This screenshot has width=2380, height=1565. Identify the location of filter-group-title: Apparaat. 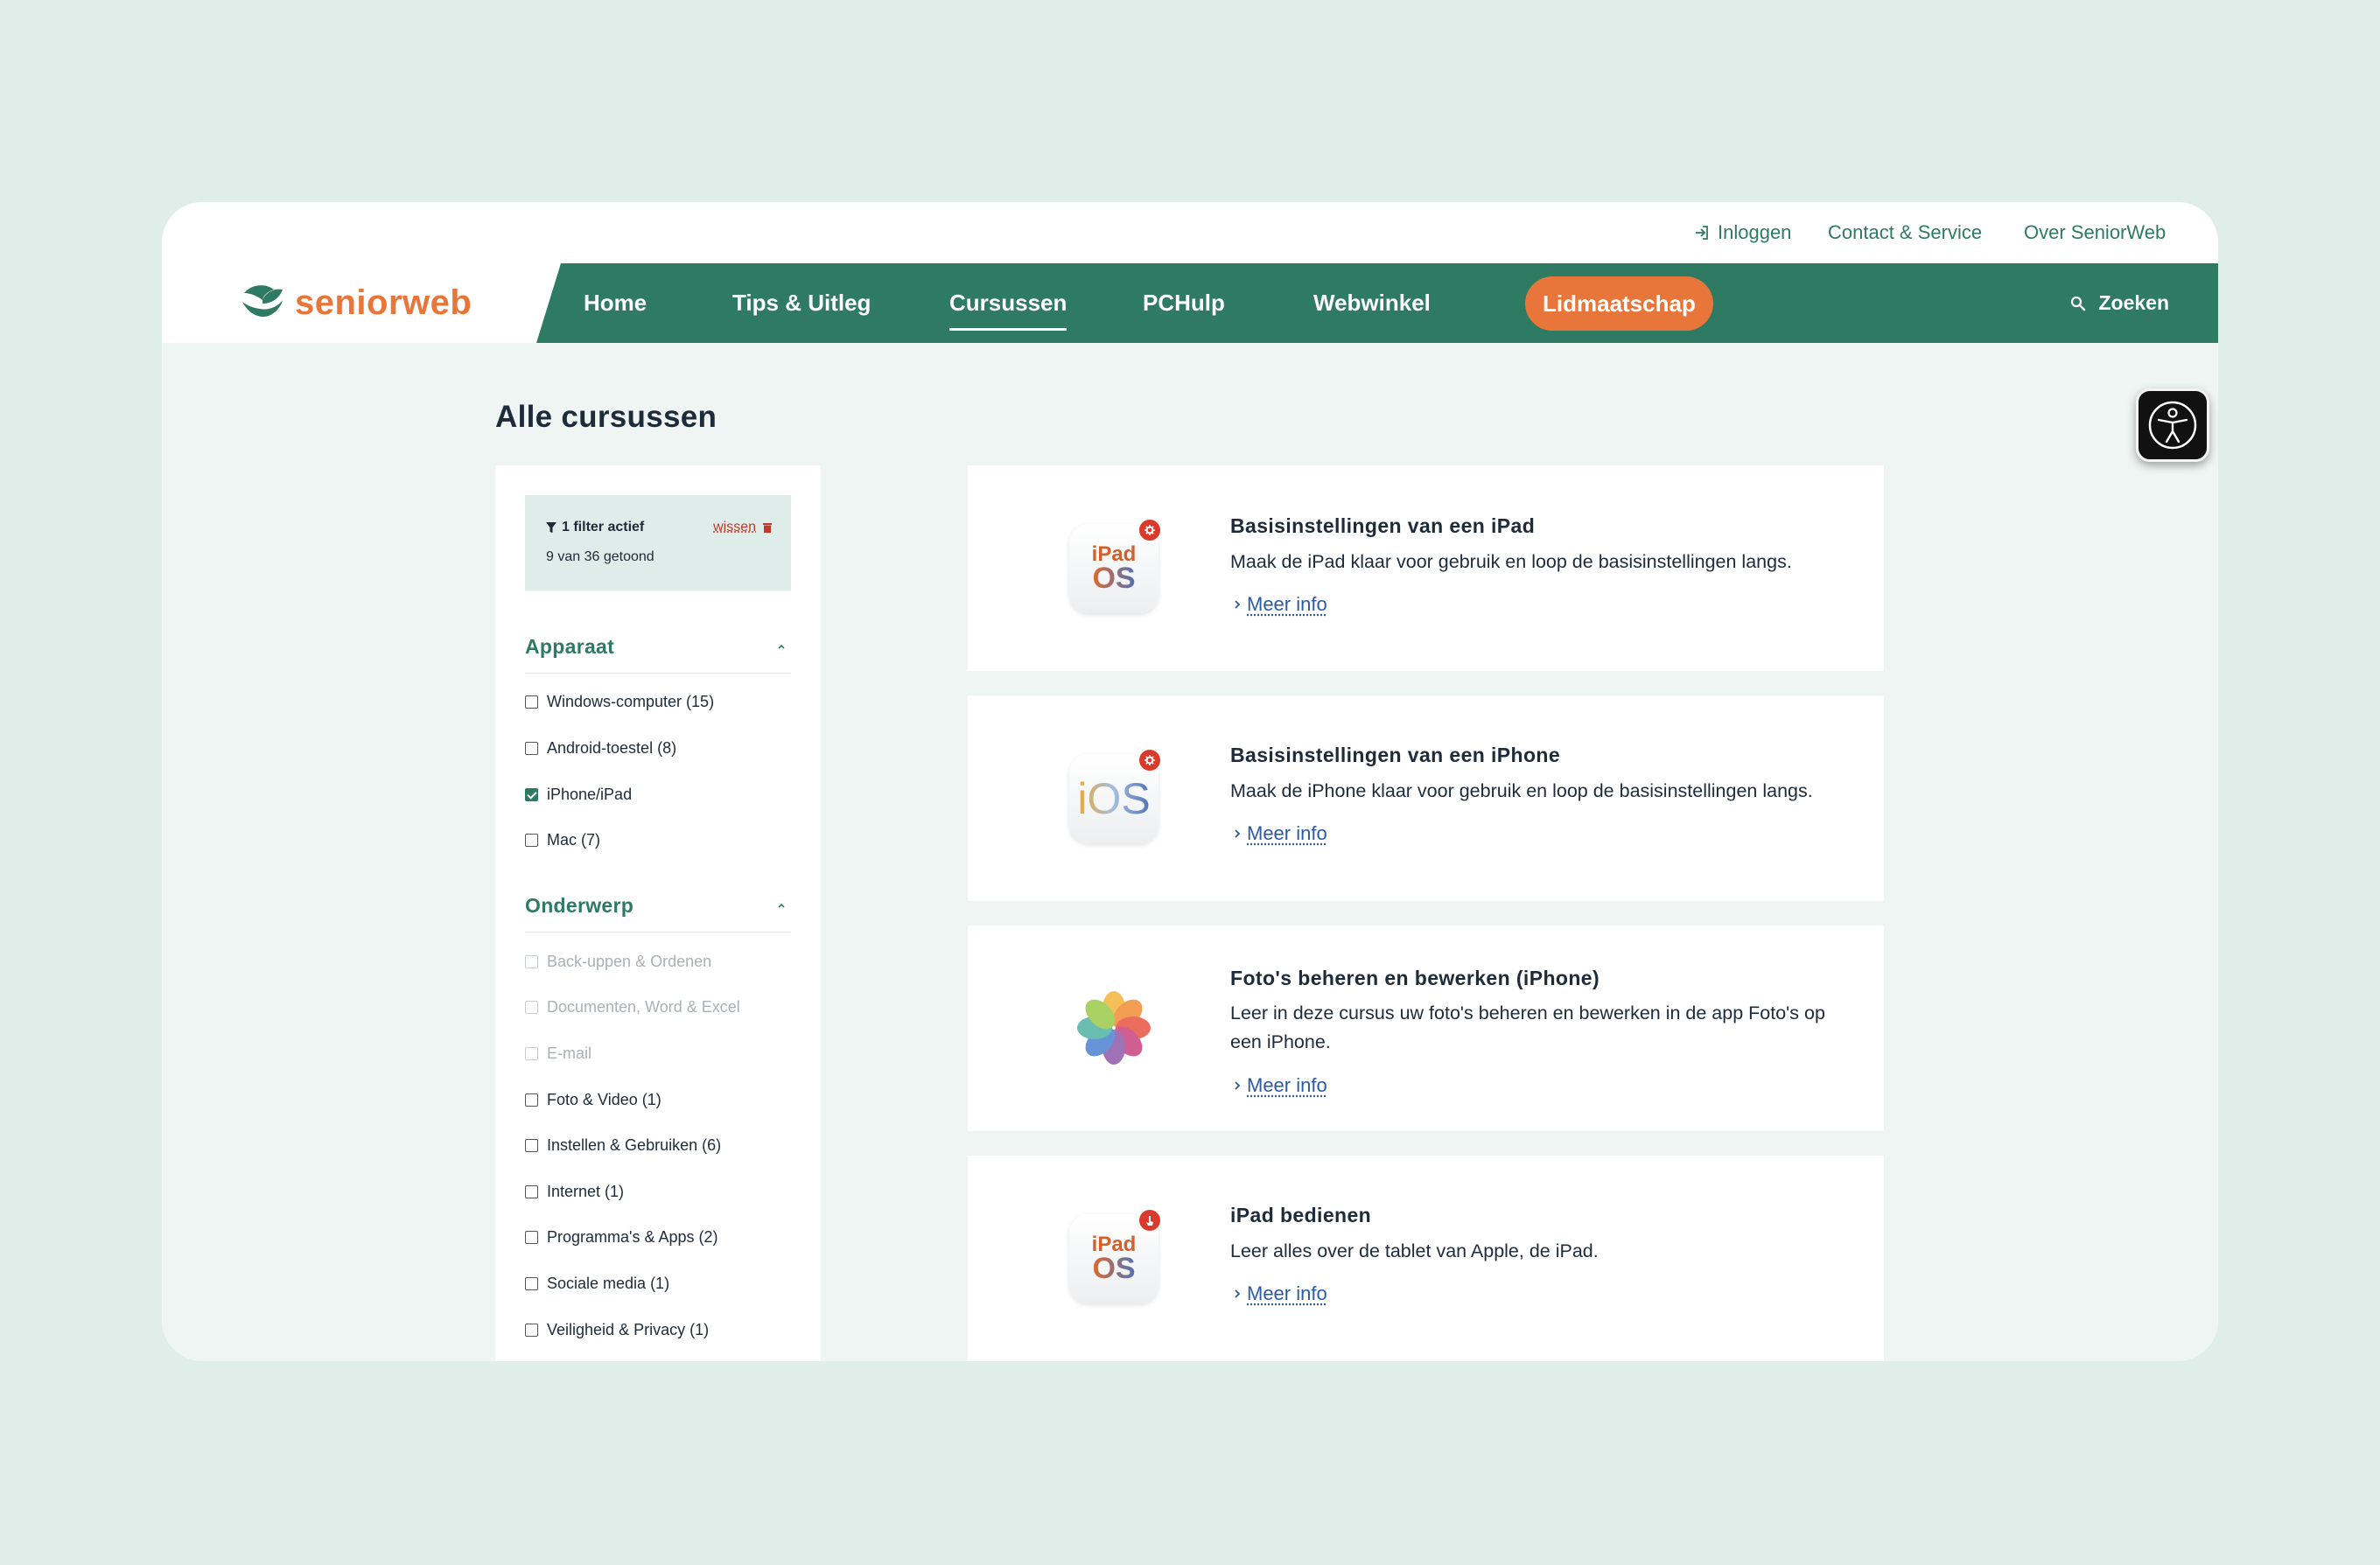
(570, 646).